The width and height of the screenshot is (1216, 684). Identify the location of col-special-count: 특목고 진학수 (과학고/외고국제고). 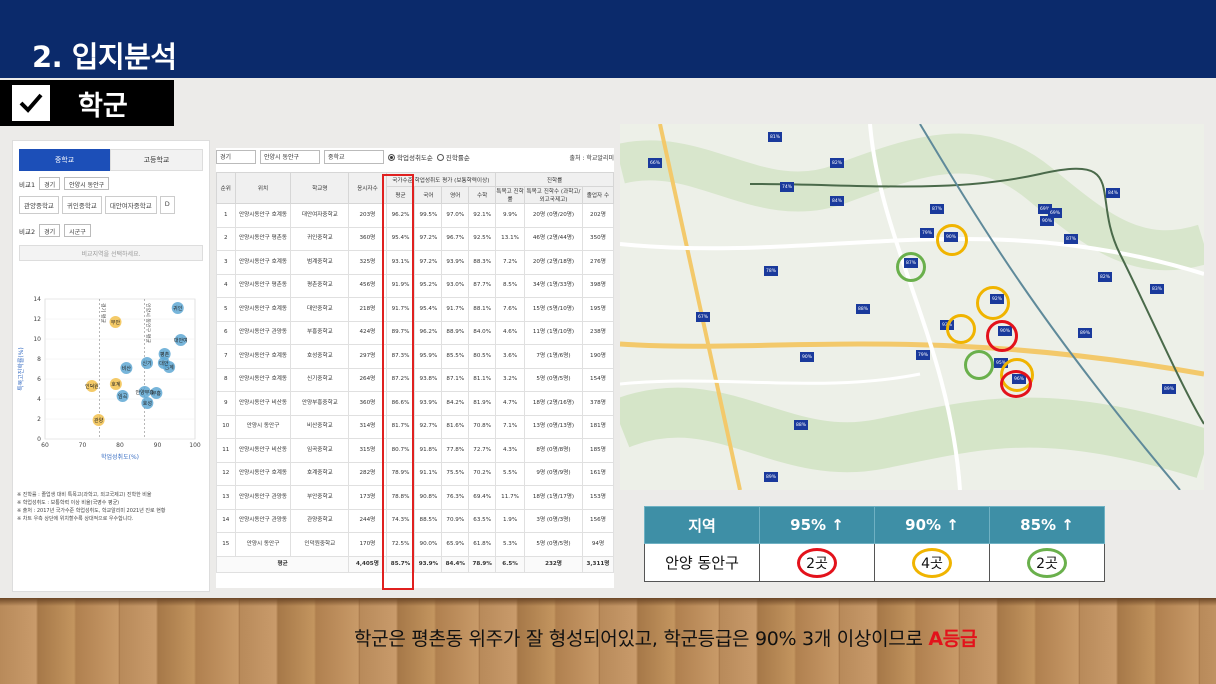
(553, 195).